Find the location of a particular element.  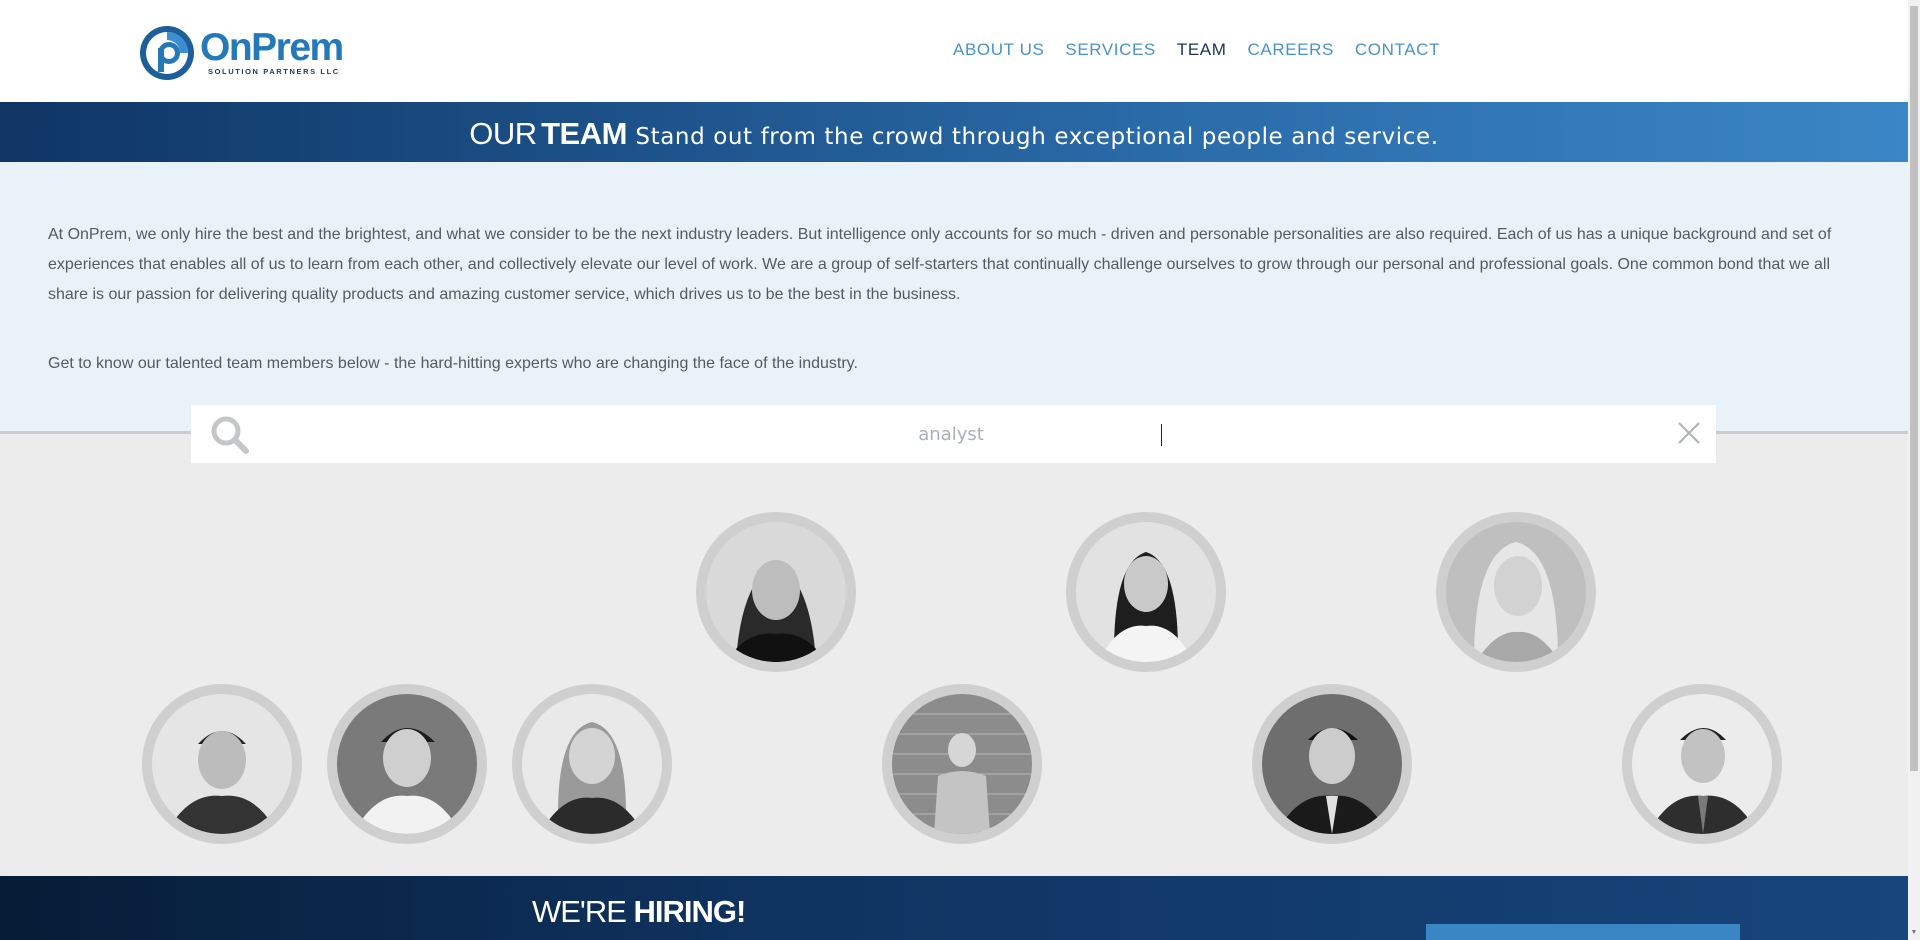

nav-team: TEAM is located at coordinates (1202, 50).